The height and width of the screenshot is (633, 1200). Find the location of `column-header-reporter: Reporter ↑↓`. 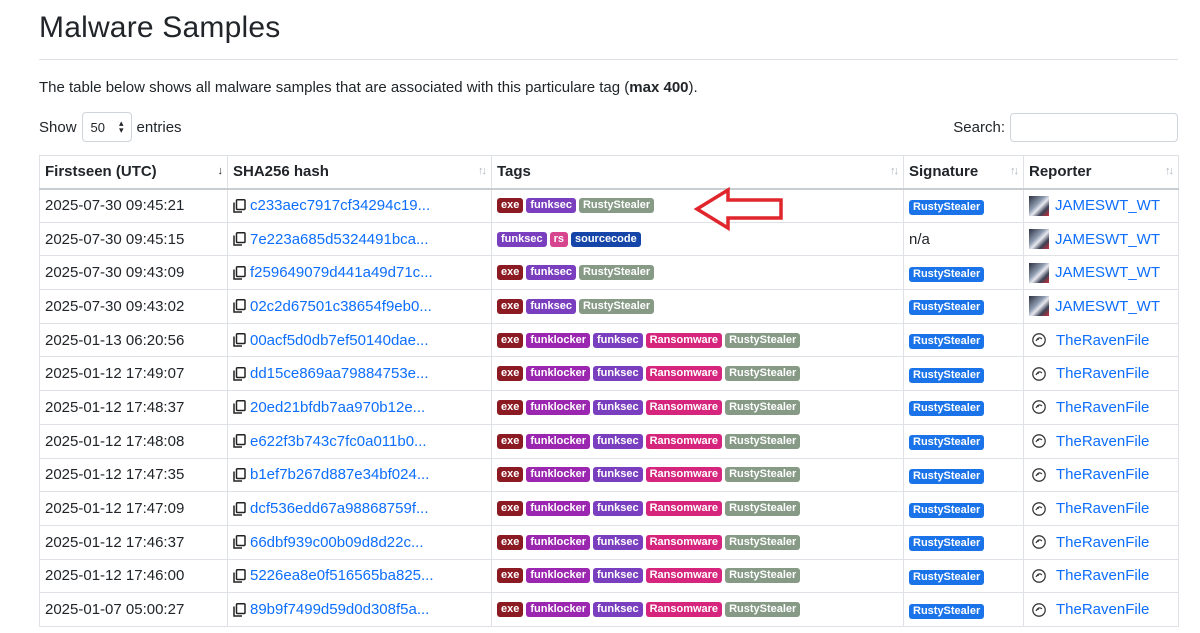

column-header-reporter: Reporter ↑↓ is located at coordinates (1101, 172).